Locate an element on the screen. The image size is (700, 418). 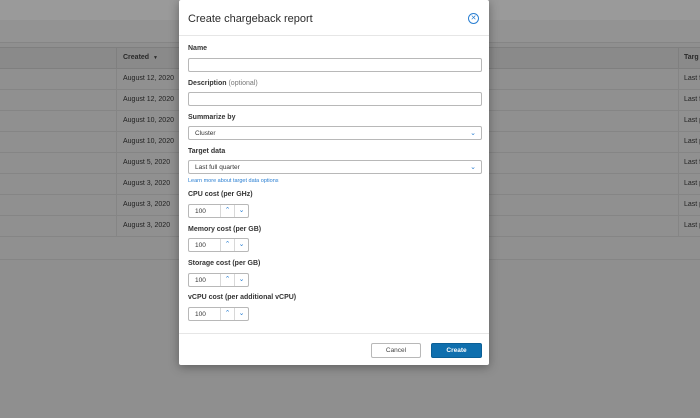
storage-cost-value: 100 is located at coordinates (200, 280).